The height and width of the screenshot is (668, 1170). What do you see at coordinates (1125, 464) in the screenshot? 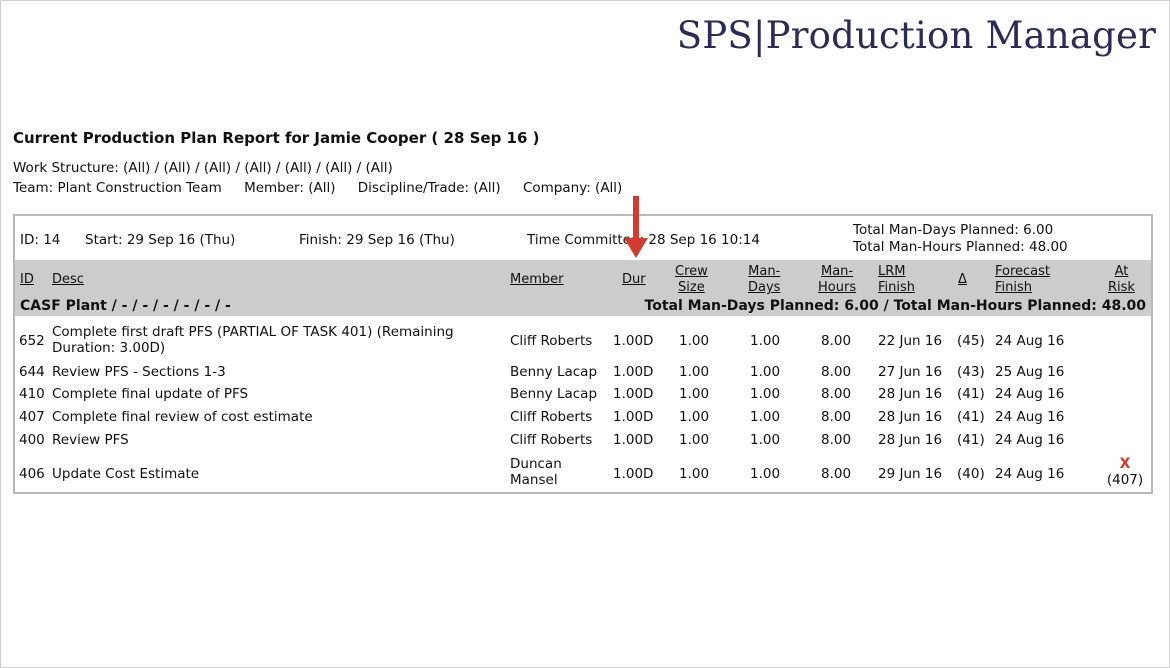
I see `risk-x-icon: X` at bounding box center [1125, 464].